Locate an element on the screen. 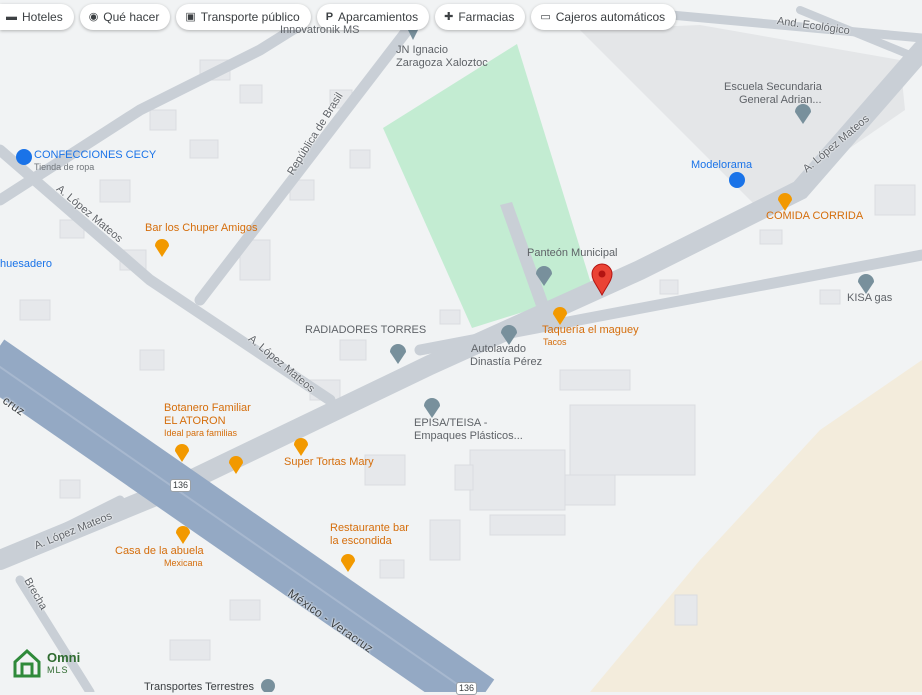  label-botanero-2: EL ATORON is located at coordinates (195, 421).